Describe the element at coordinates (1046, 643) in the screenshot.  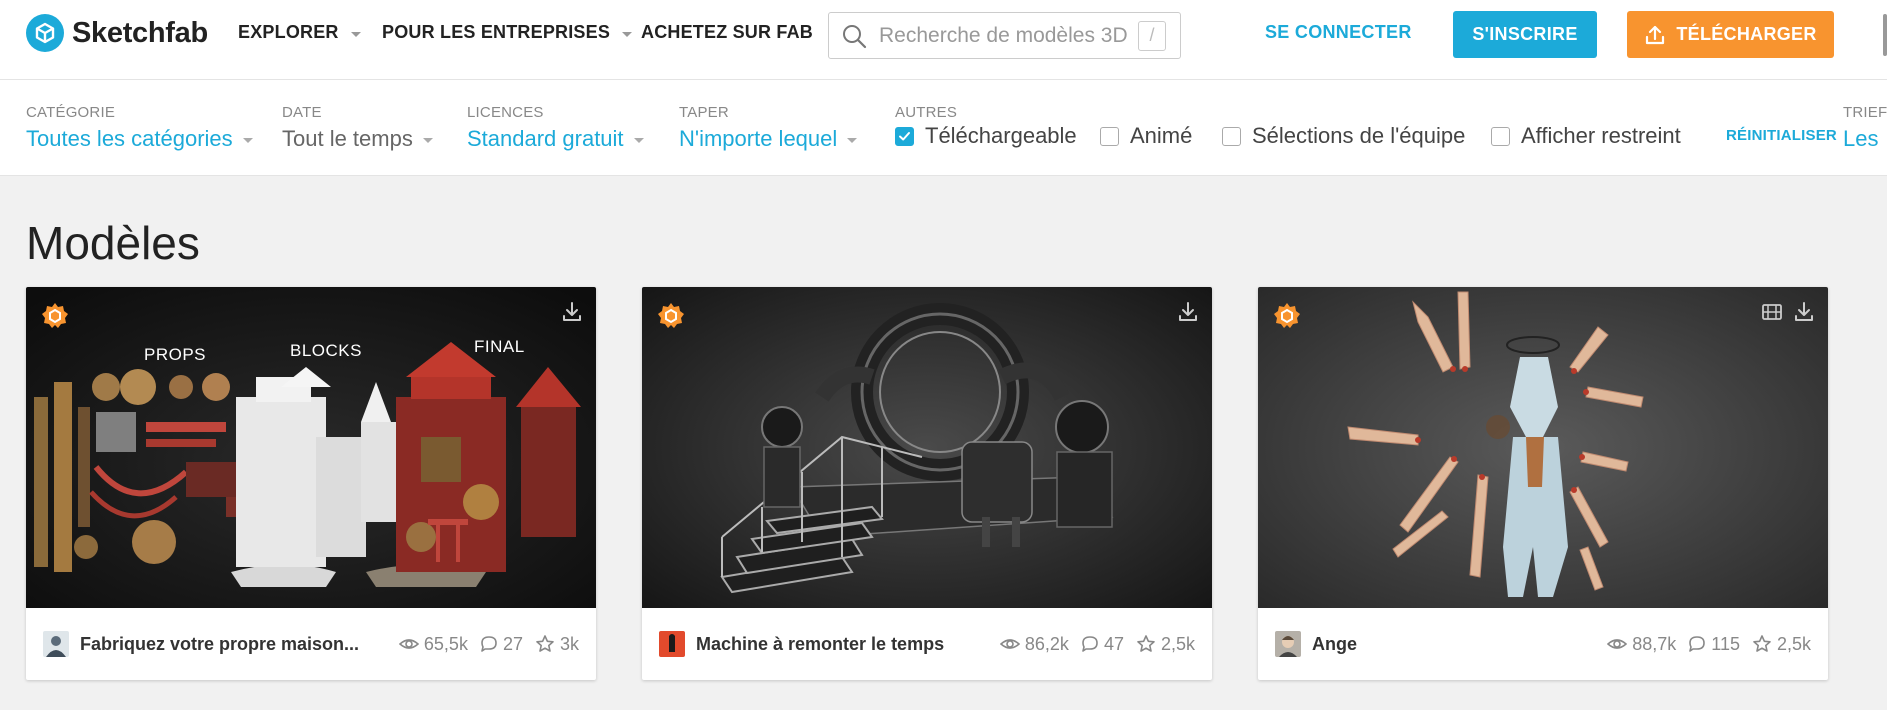
I see `views-count: 86,2k` at that location.